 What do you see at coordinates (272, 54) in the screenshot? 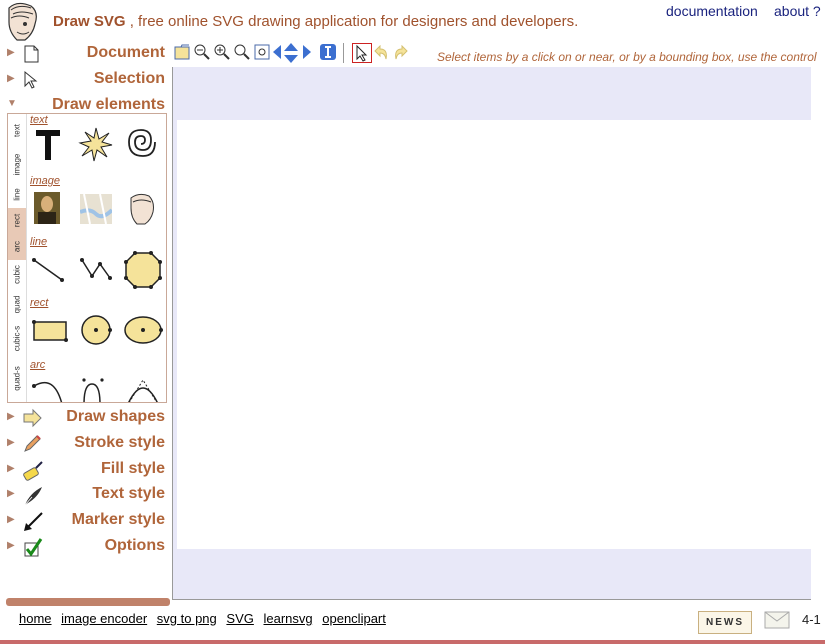
I see `toolbar` at bounding box center [272, 54].